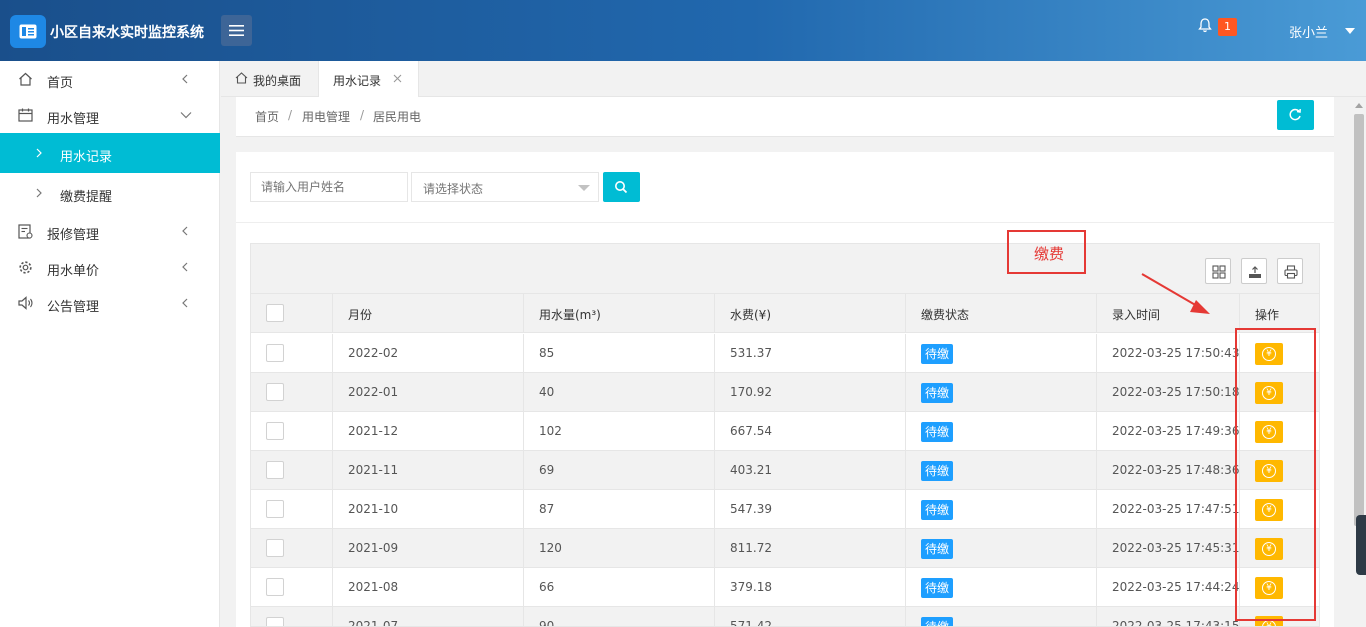 This screenshot has width=1366, height=627. Describe the element at coordinates (547, 509) in the screenshot. I see `cell-text: 87` at that location.